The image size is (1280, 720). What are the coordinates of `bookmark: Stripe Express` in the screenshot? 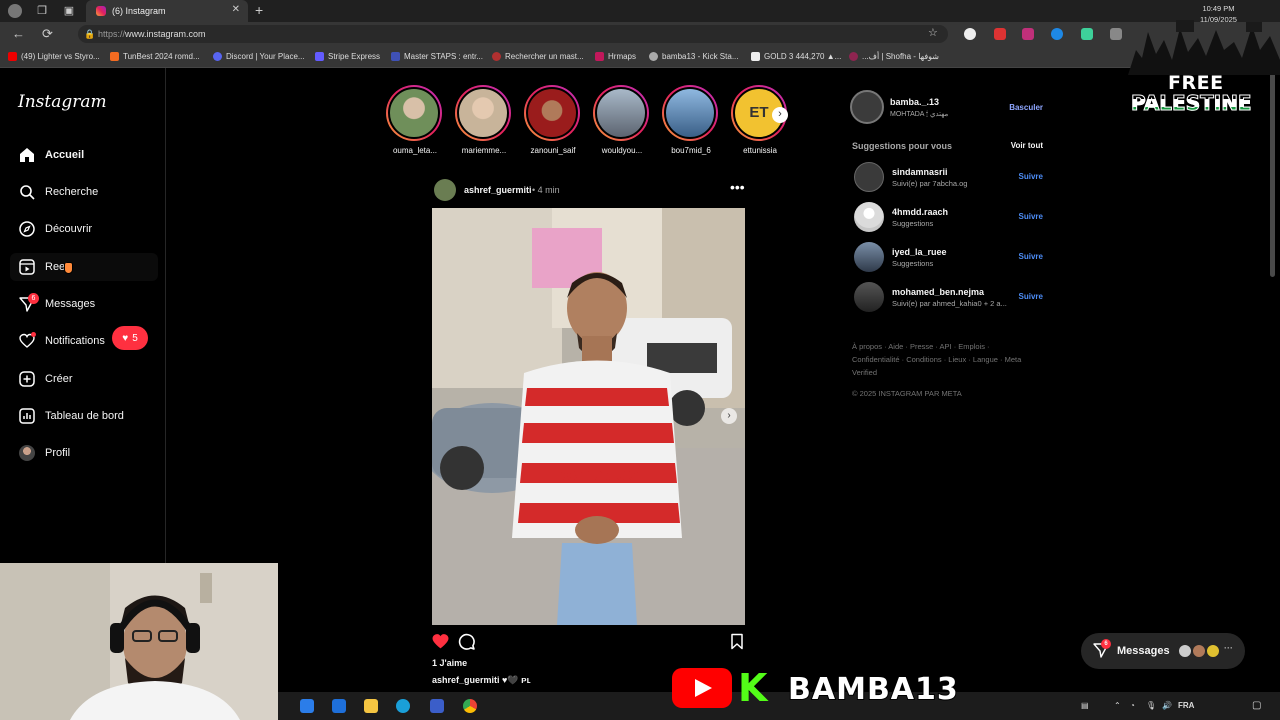 It's located at (347, 56).